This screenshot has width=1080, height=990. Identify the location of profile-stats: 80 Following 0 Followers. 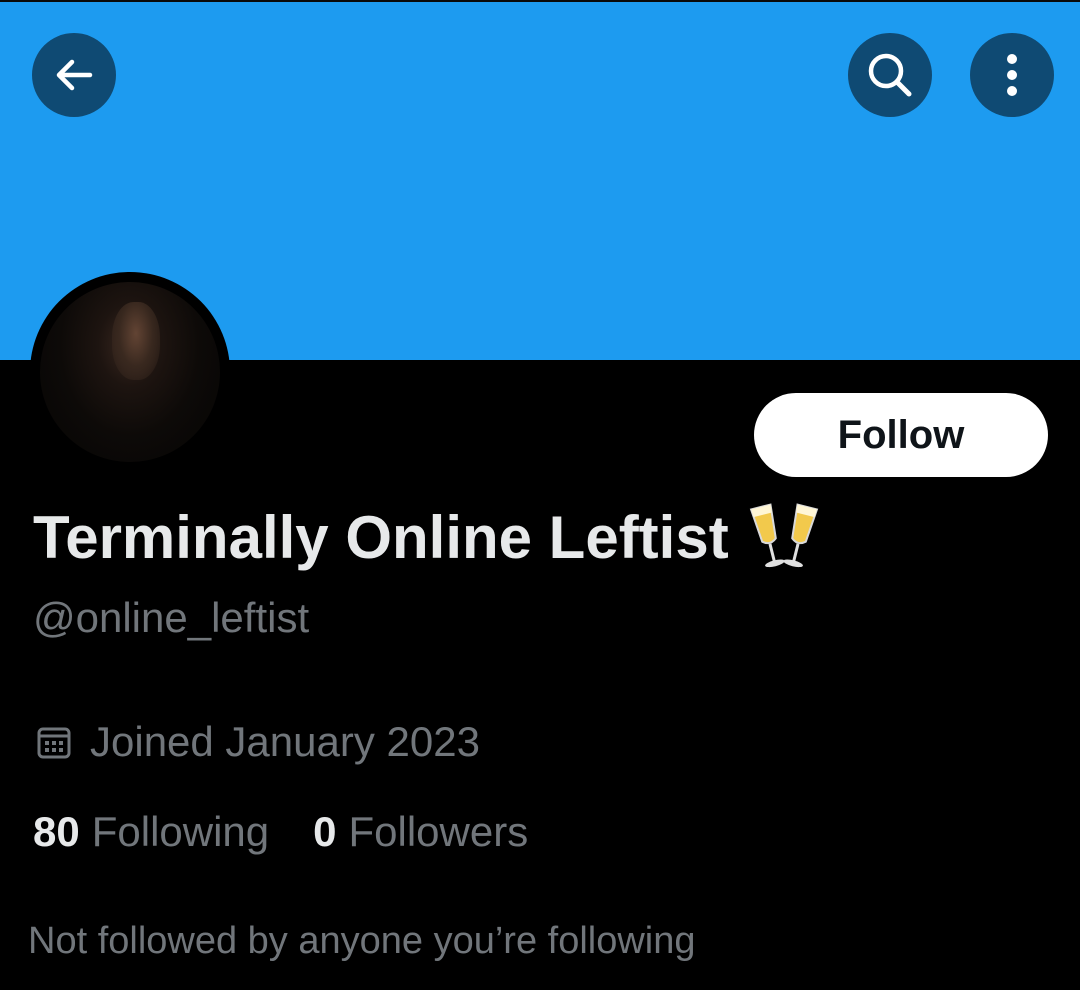
(280, 832).